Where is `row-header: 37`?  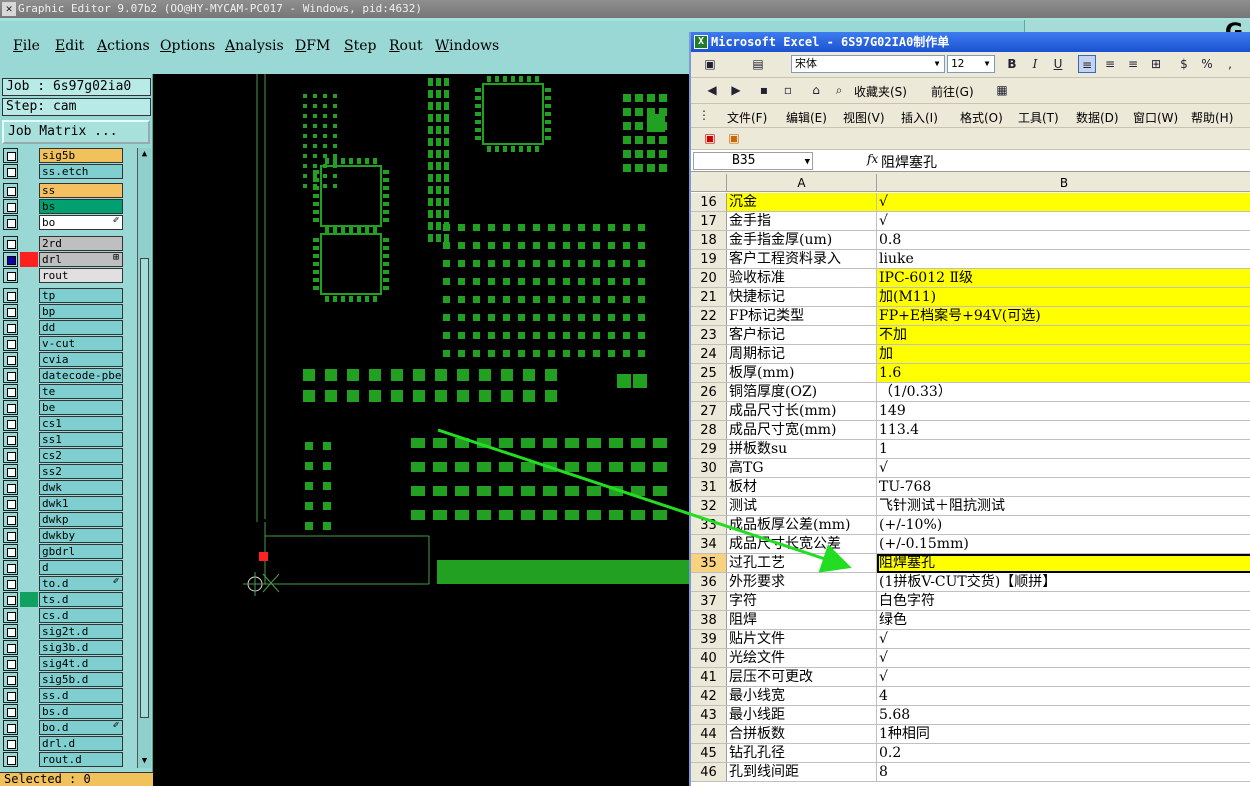
row-header: 37 is located at coordinates (709, 601).